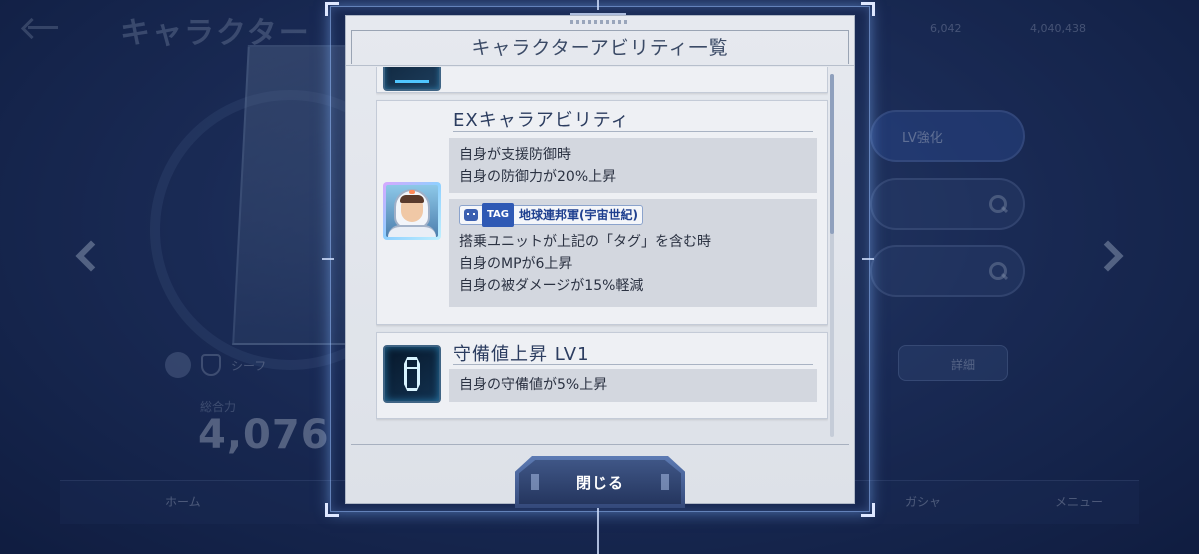 The image size is (1199, 554). What do you see at coordinates (832, 154) in the screenshot?
I see `scrollbar-thumb` at bounding box center [832, 154].